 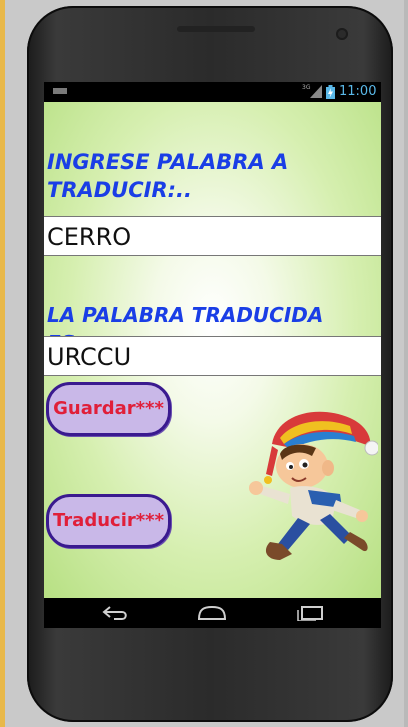 I want to click on front-camera, so click(x=342, y=34).